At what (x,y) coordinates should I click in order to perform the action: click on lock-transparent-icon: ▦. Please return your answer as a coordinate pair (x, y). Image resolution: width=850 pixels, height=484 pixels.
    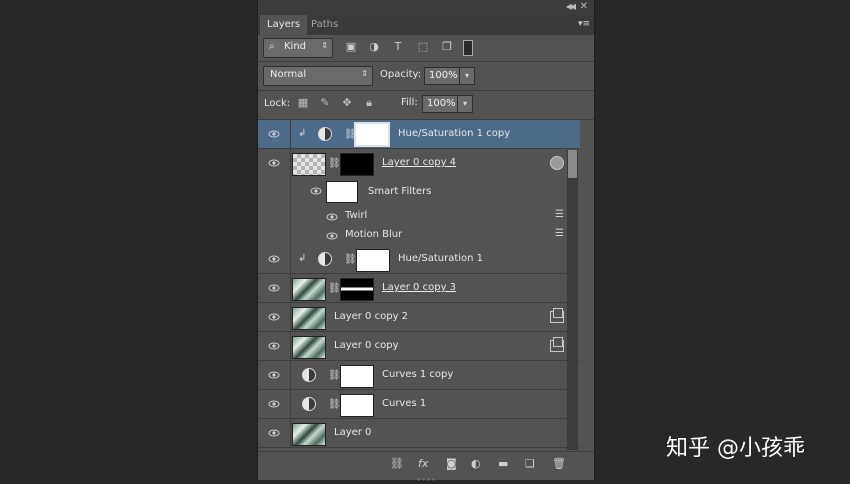
    Looking at the image, I should click on (303, 103).